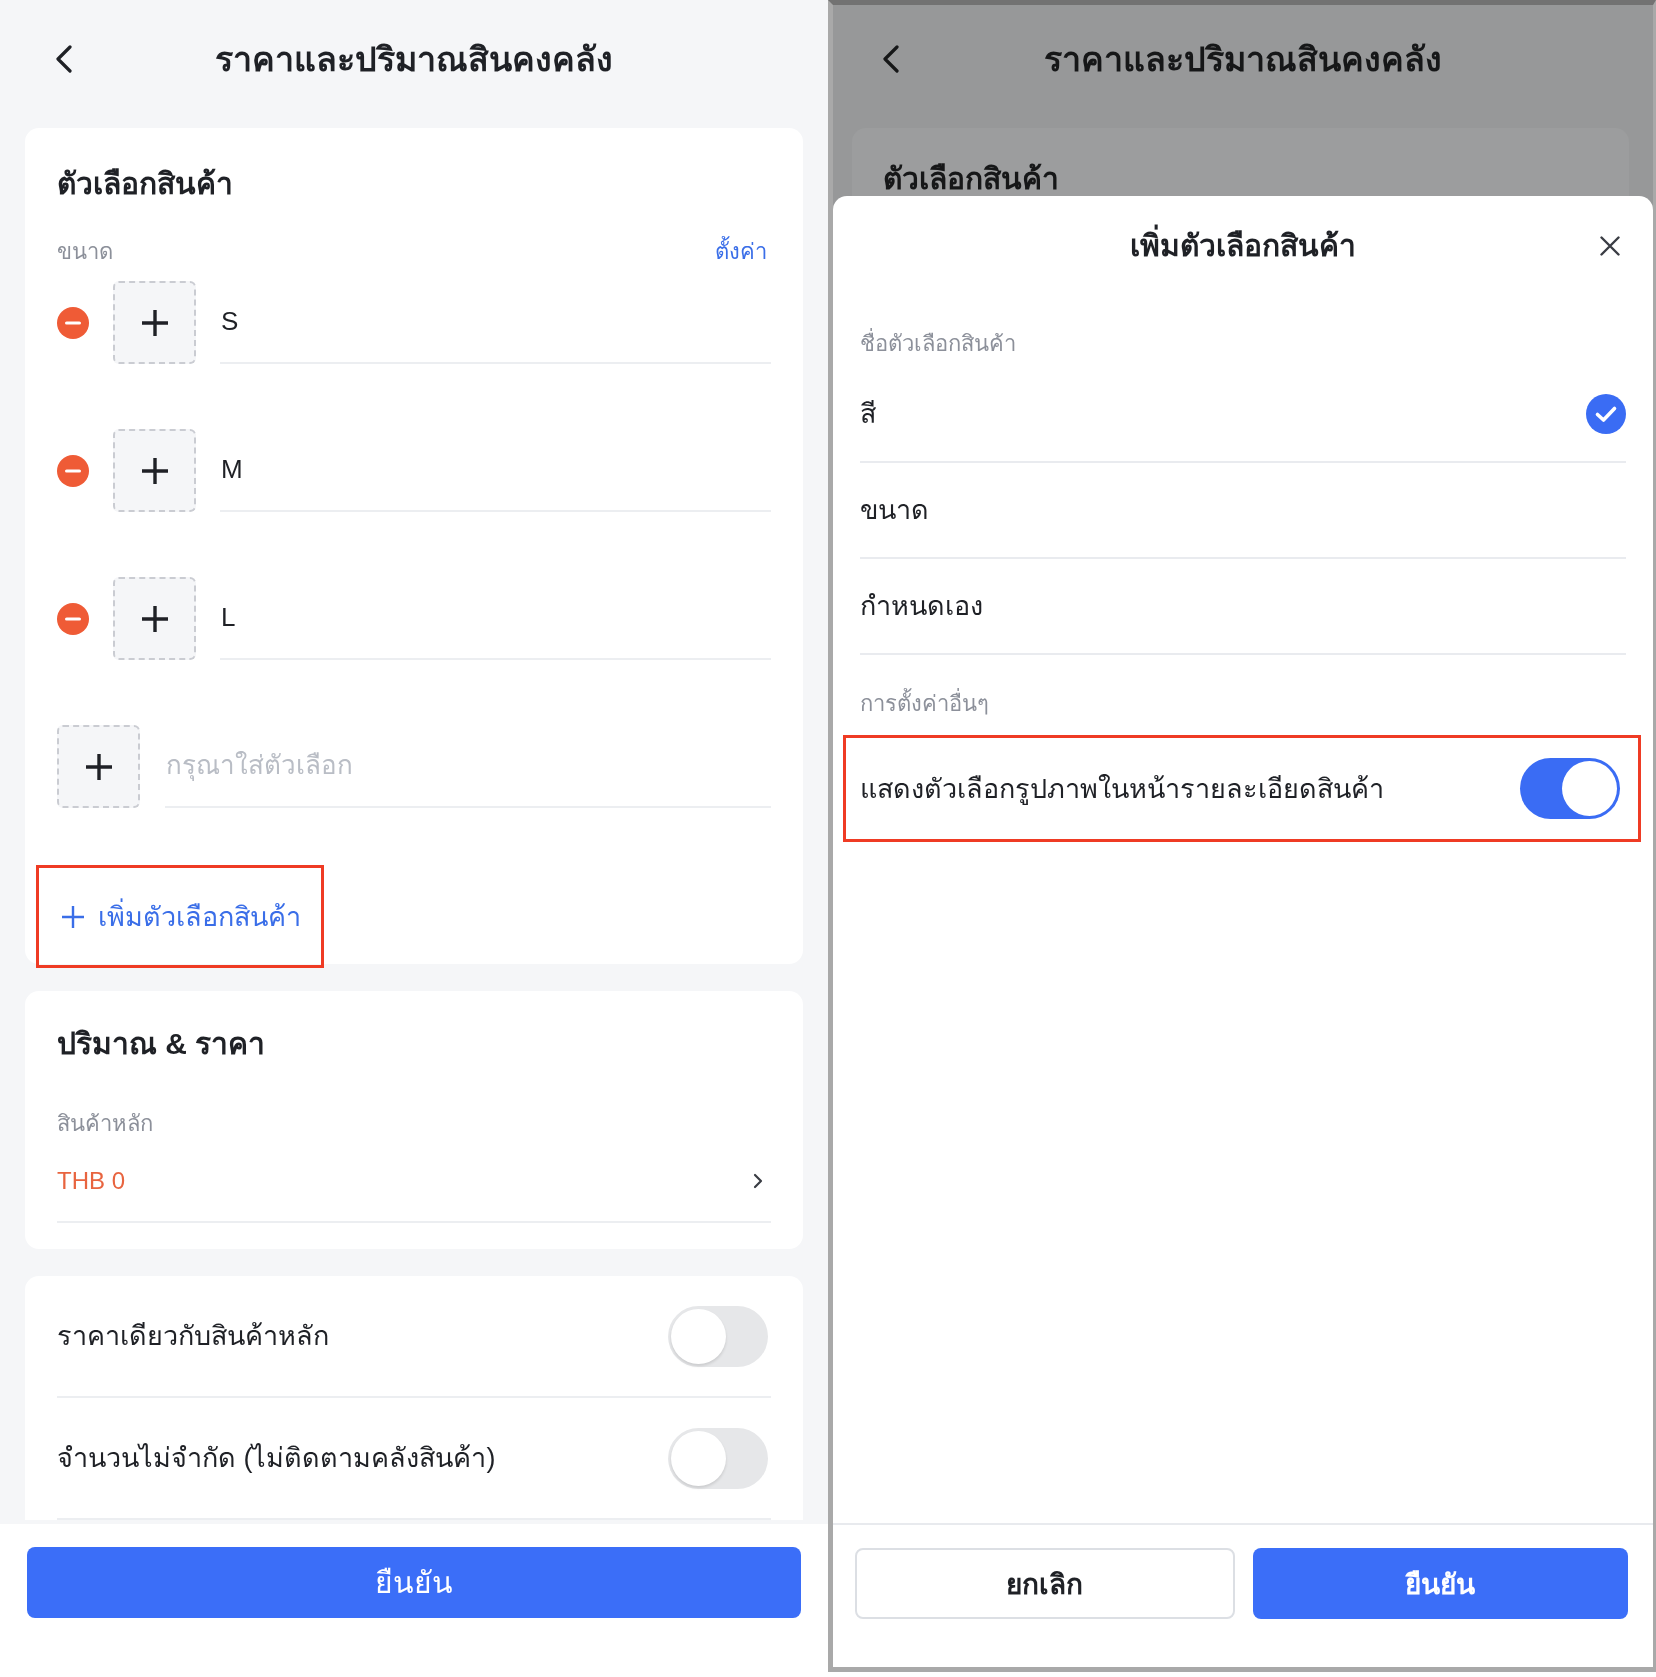  What do you see at coordinates (468, 766) in the screenshot?
I see `option-input: กรุณาใส่ตัวเลือก` at bounding box center [468, 766].